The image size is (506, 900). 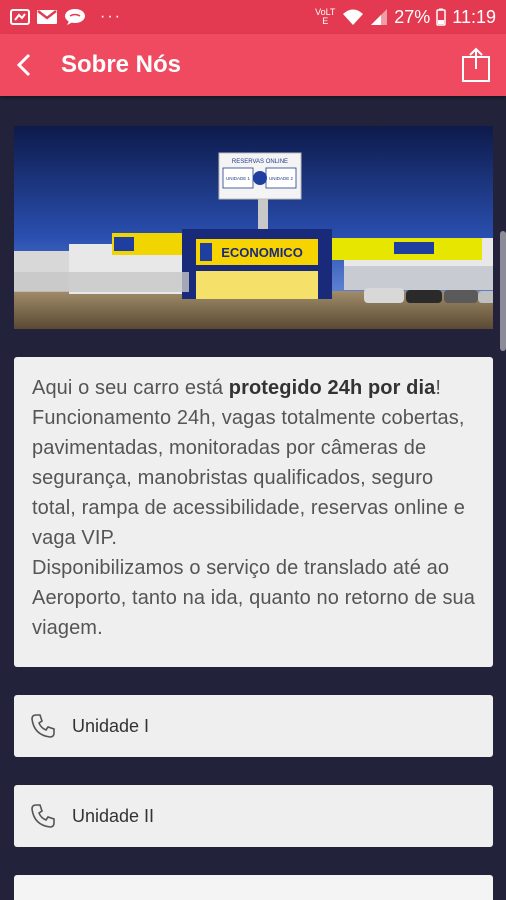 What do you see at coordinates (262, 252) in the screenshot?
I see `building-name-text: ECONOMICO` at bounding box center [262, 252].